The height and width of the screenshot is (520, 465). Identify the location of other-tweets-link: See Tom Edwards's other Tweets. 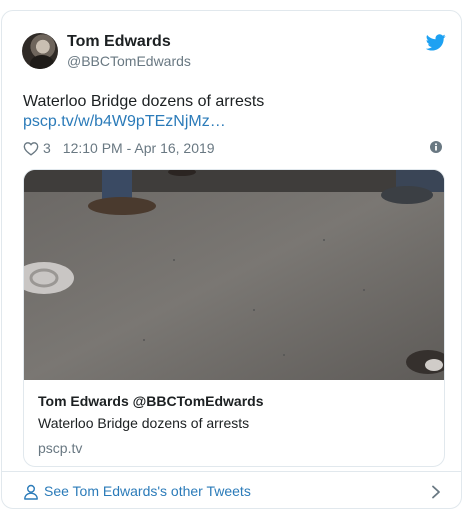
(231, 490).